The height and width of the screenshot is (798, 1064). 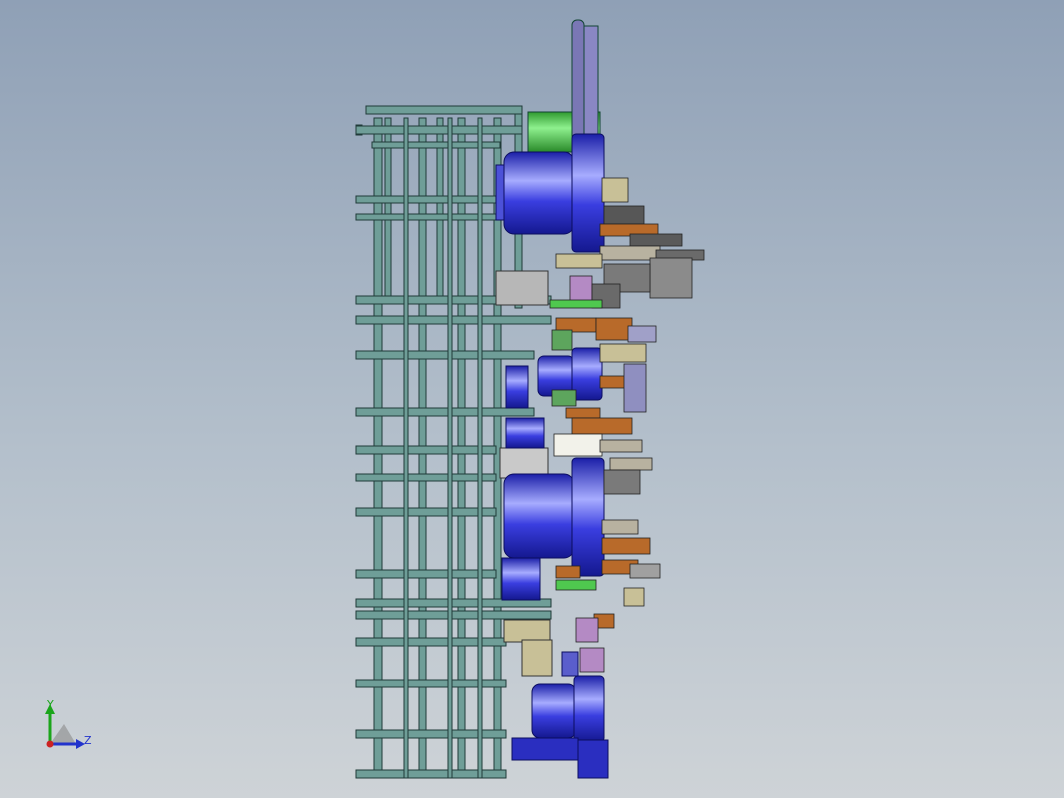 I want to click on orientation-triad: Y Z, so click(x=71, y=728).